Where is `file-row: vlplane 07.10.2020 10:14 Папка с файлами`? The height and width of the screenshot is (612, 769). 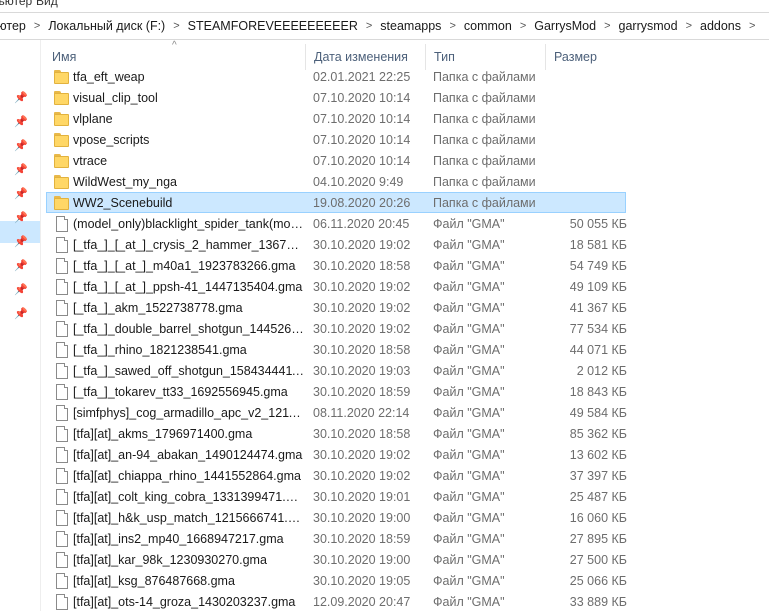 file-row: vlplane 07.10.2020 10:14 Папка с файлами is located at coordinates (336, 118).